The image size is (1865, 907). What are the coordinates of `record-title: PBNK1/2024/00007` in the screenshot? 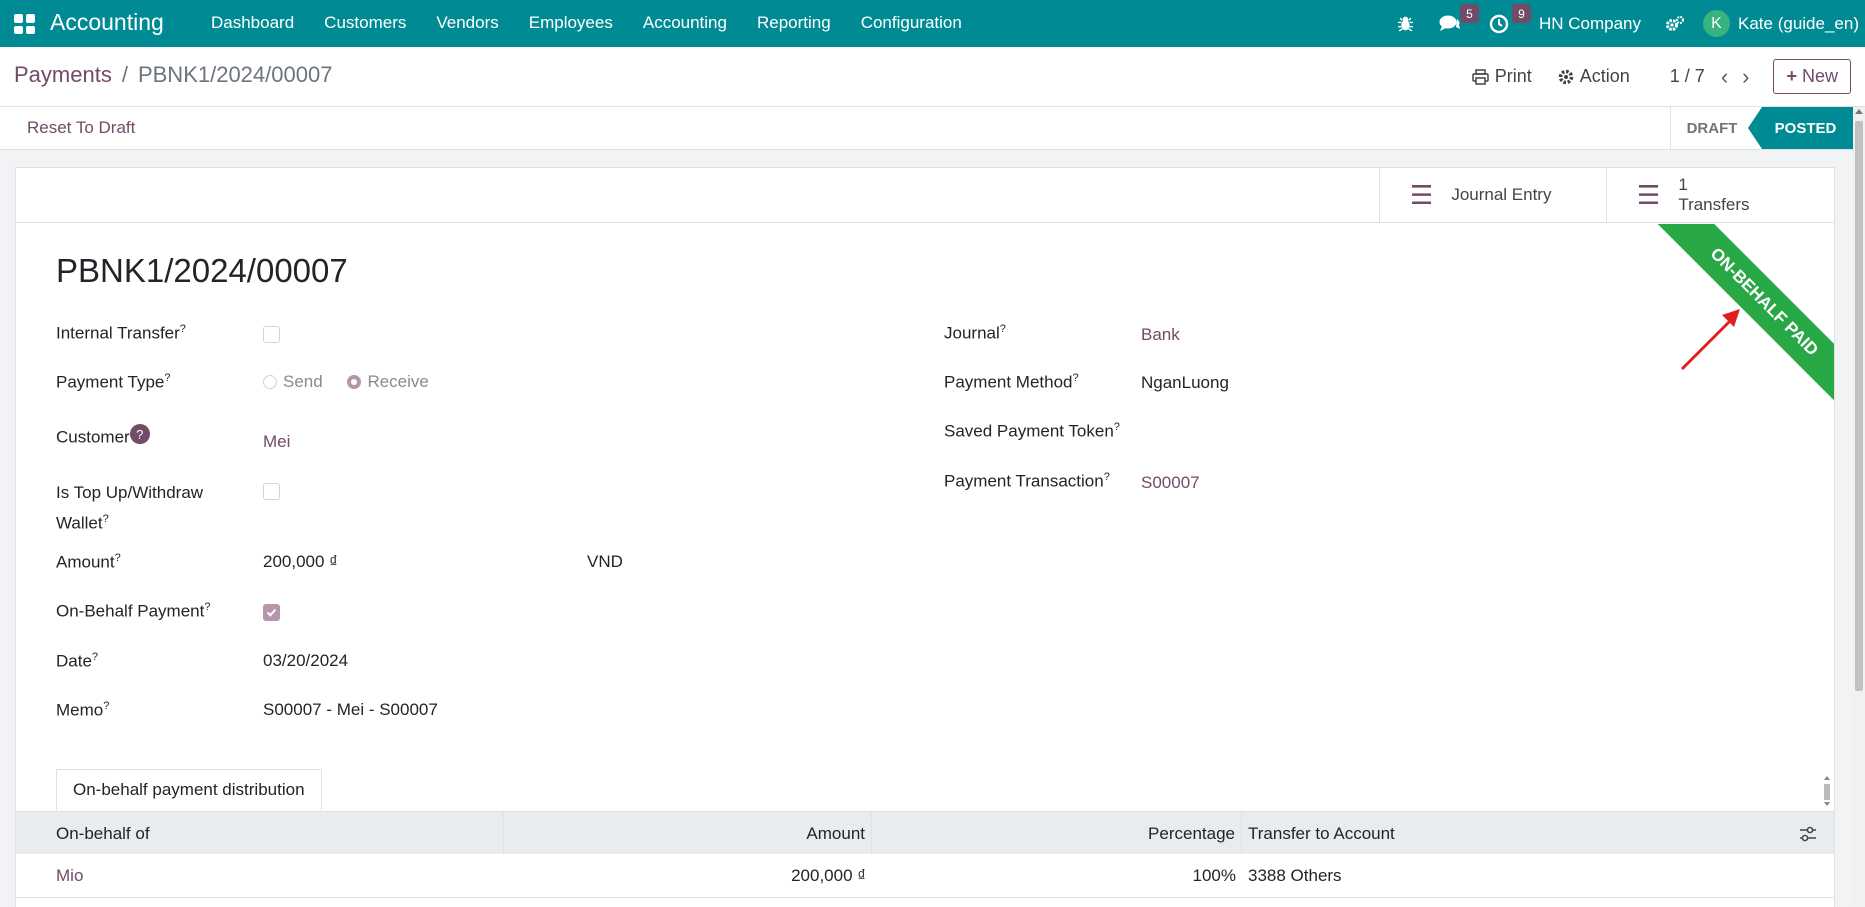 It's located at (202, 270).